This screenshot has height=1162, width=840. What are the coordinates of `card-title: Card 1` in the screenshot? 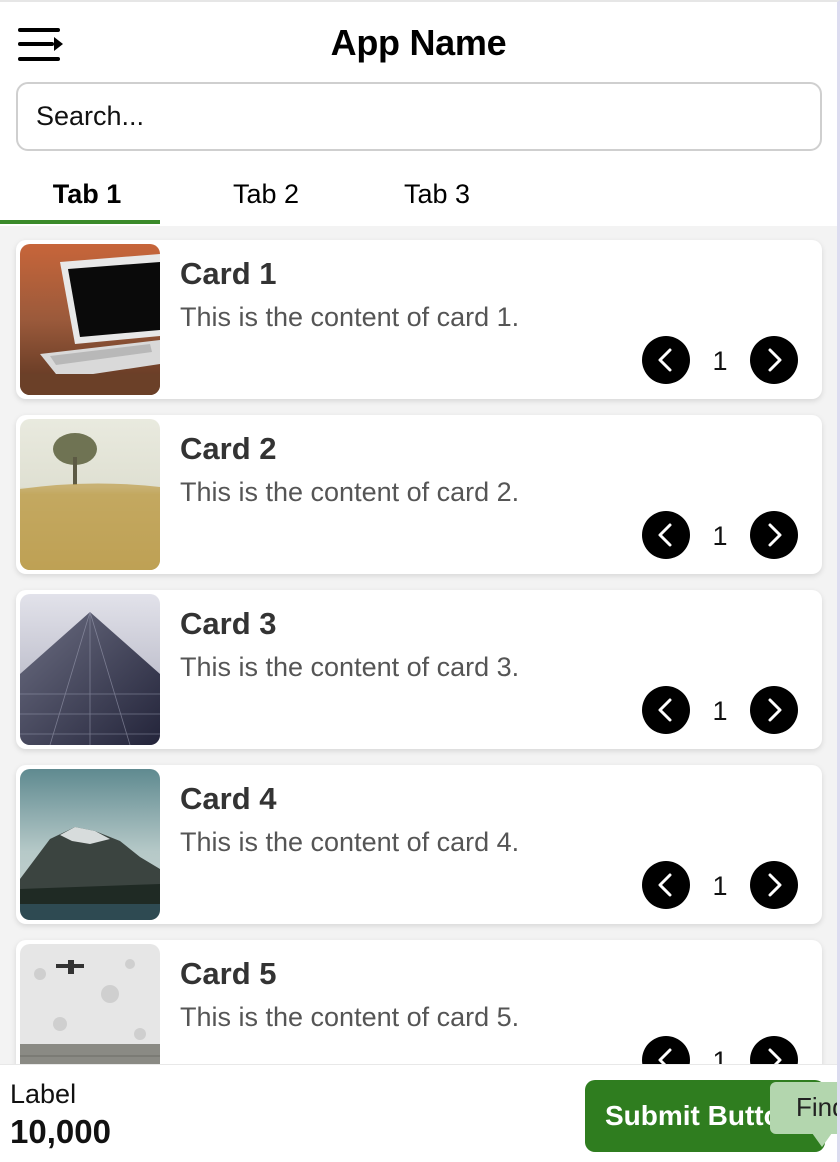 It's located at (228, 273).